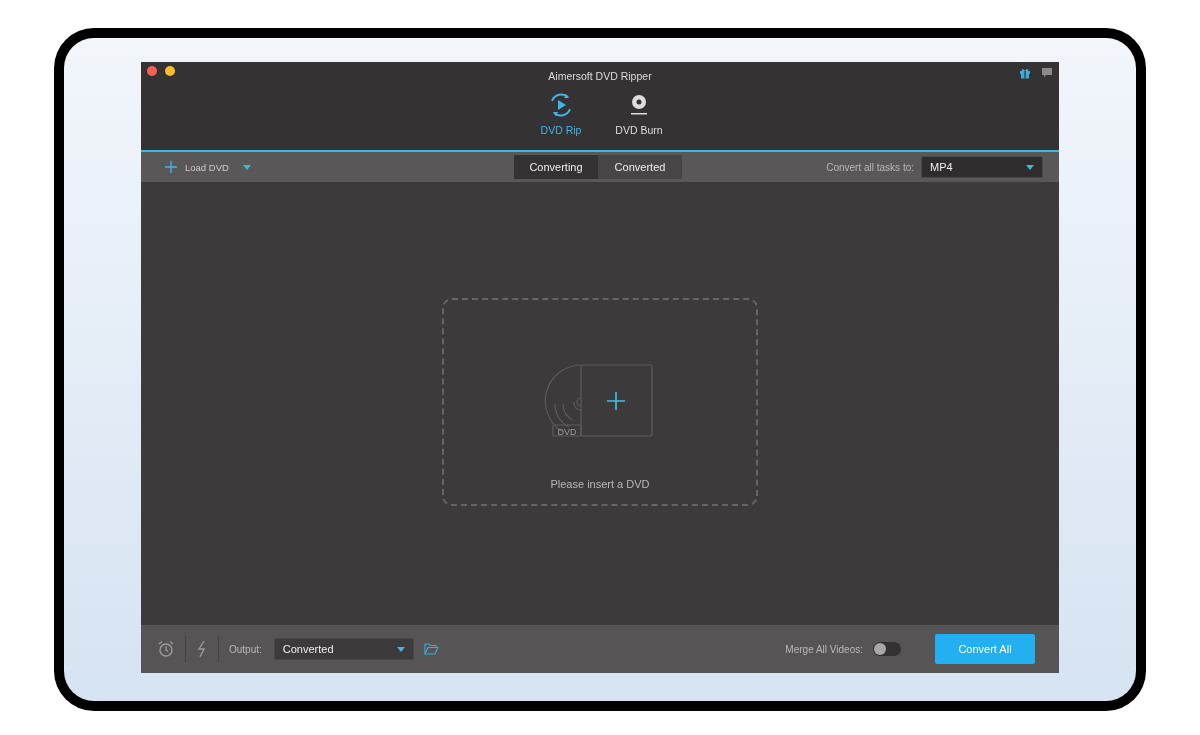 Image resolution: width=1200 pixels, height=735 pixels. I want to click on merge-label: Merge All Videos:, so click(824, 649).